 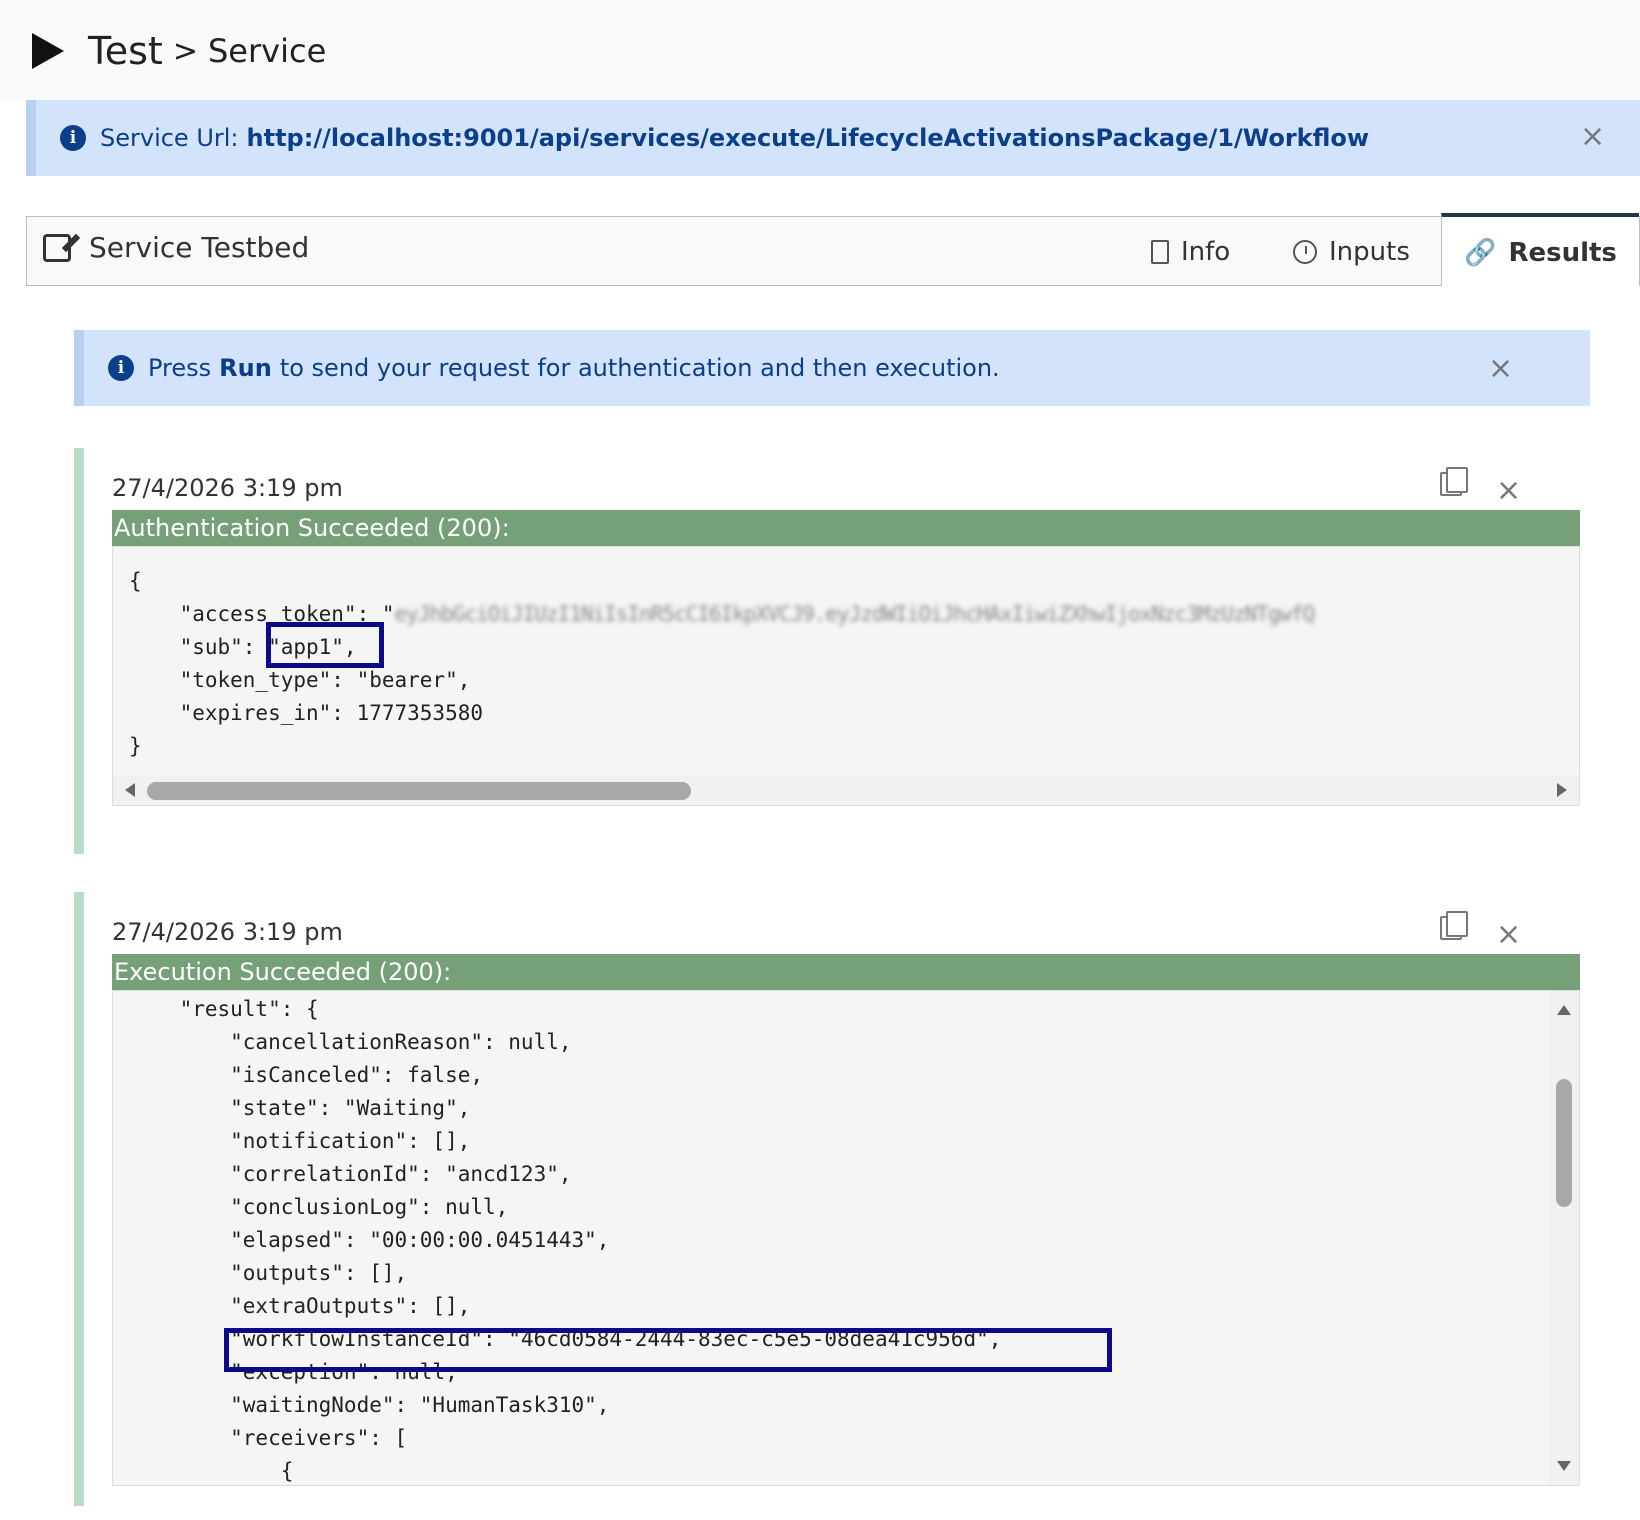 I want to click on file-icon, so click(x=1160, y=252).